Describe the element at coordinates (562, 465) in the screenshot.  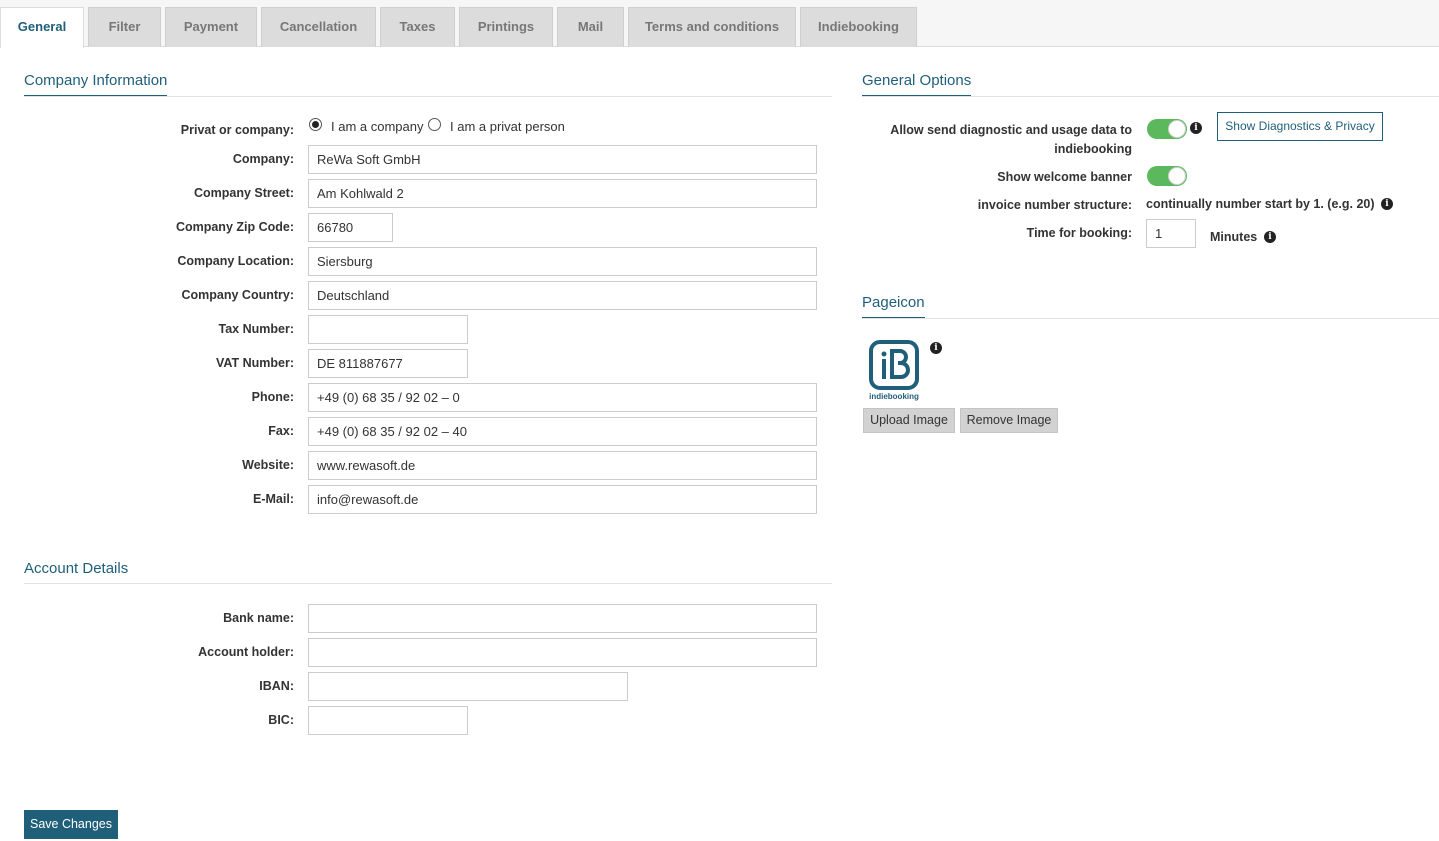
I see `website-input: www.rewasoft.de` at that location.